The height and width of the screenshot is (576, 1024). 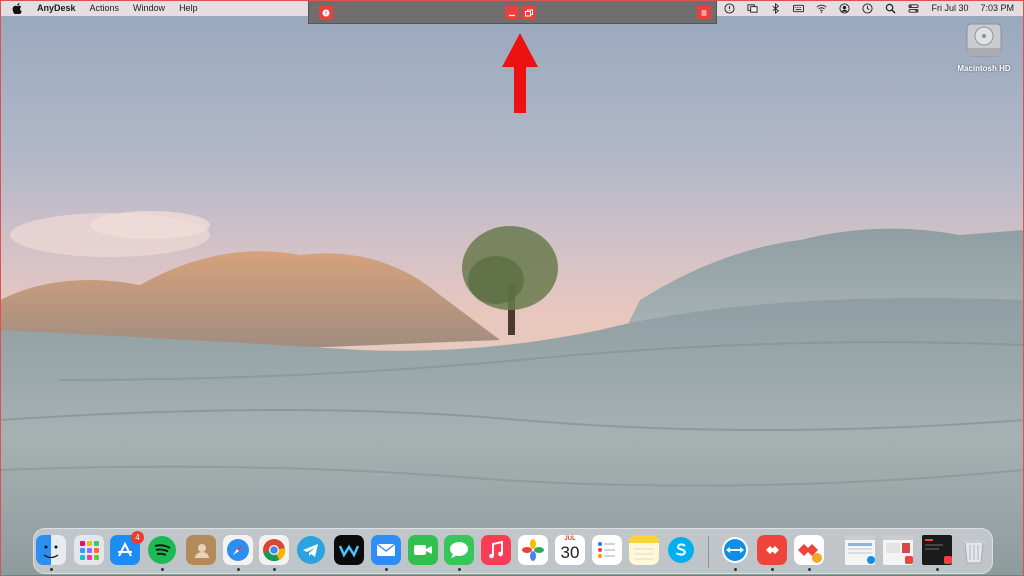 What do you see at coordinates (311, 550) in the screenshot?
I see `dock-telegram` at bounding box center [311, 550].